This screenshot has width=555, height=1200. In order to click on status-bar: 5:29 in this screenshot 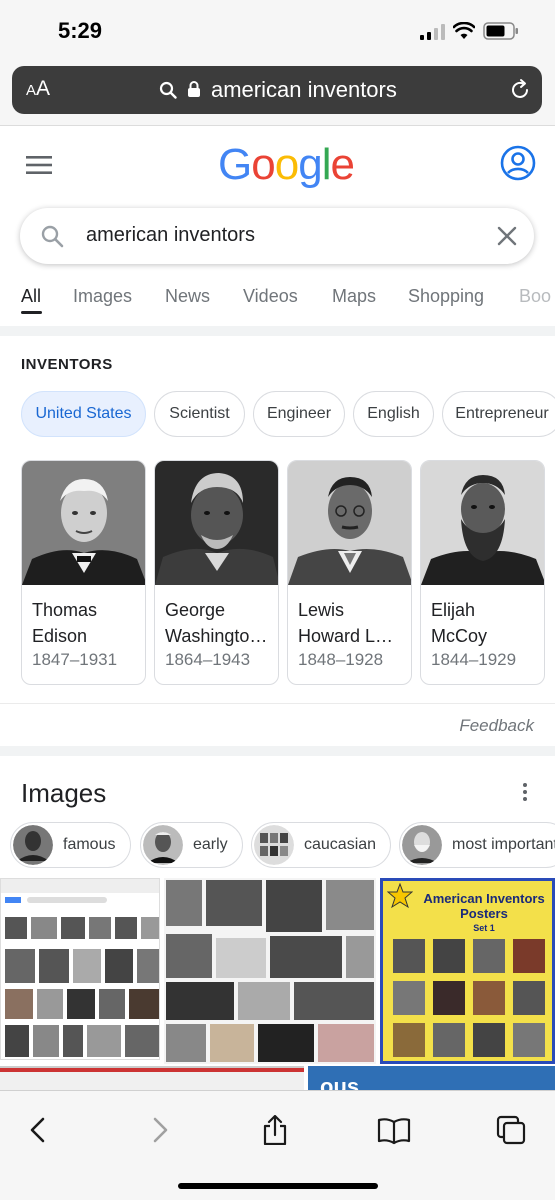, I will do `click(277, 31)`.